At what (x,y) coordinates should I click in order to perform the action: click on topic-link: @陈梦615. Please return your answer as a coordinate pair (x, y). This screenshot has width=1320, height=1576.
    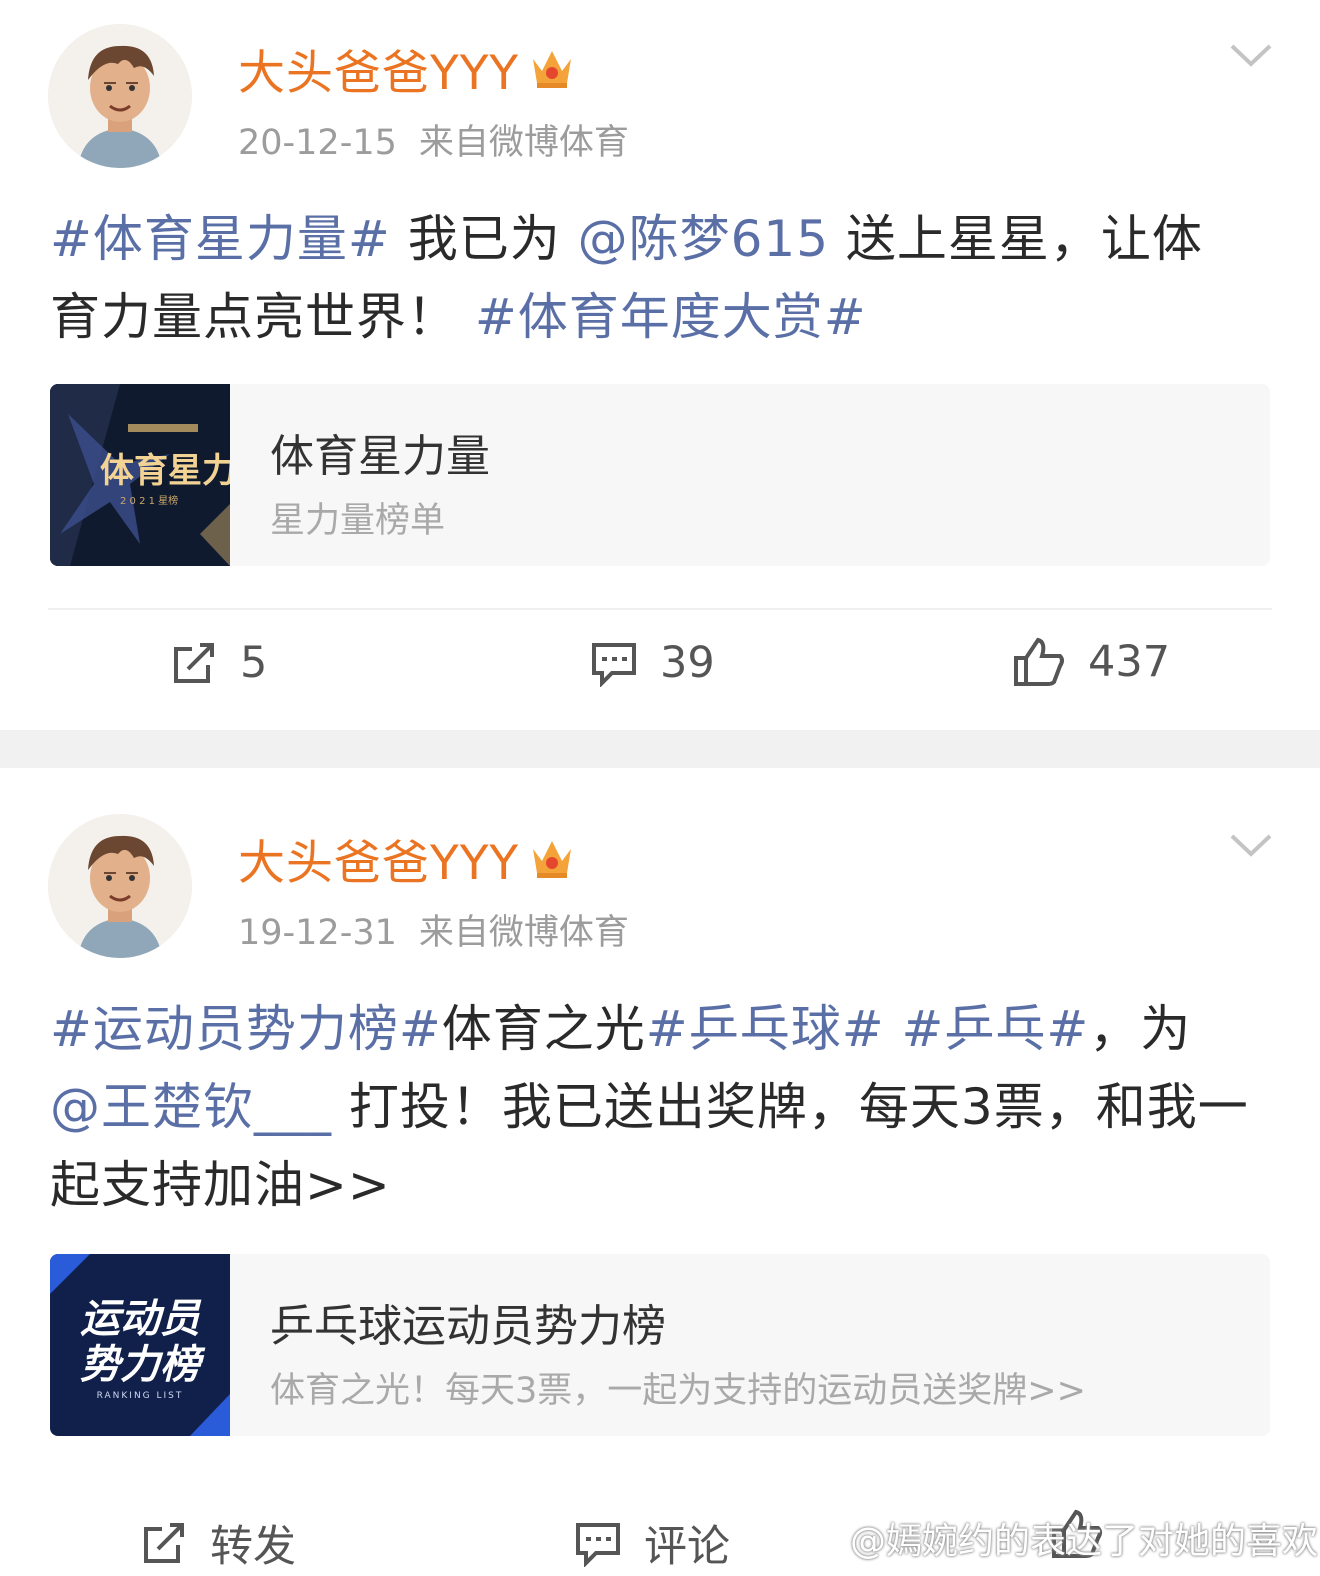
    Looking at the image, I should click on (703, 239).